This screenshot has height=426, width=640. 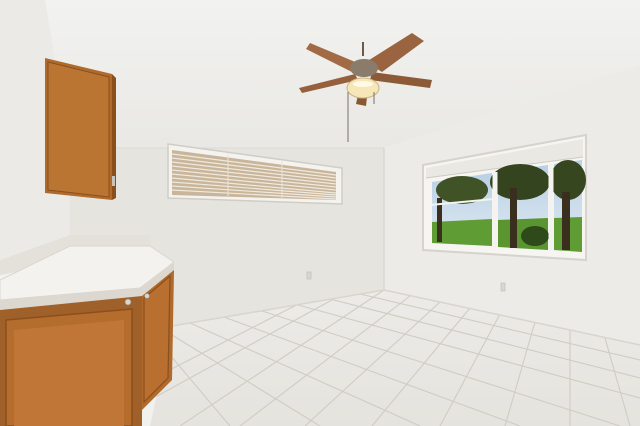 I want to click on kitchen-counter, so click(x=87, y=330).